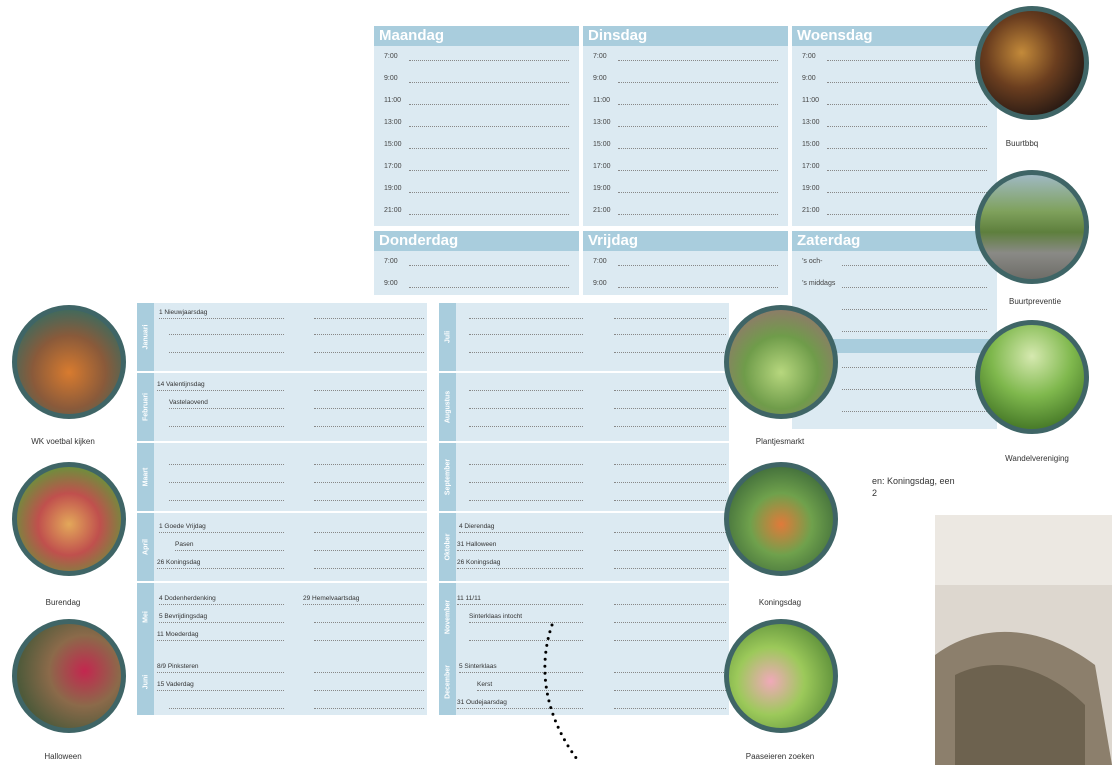 The image size is (1112, 765). What do you see at coordinates (476, 36) in the screenshot?
I see `day-header: Maandag` at bounding box center [476, 36].